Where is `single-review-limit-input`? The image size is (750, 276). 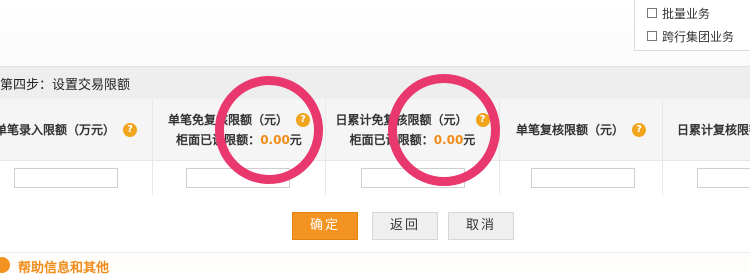 single-review-limit-input is located at coordinates (583, 178).